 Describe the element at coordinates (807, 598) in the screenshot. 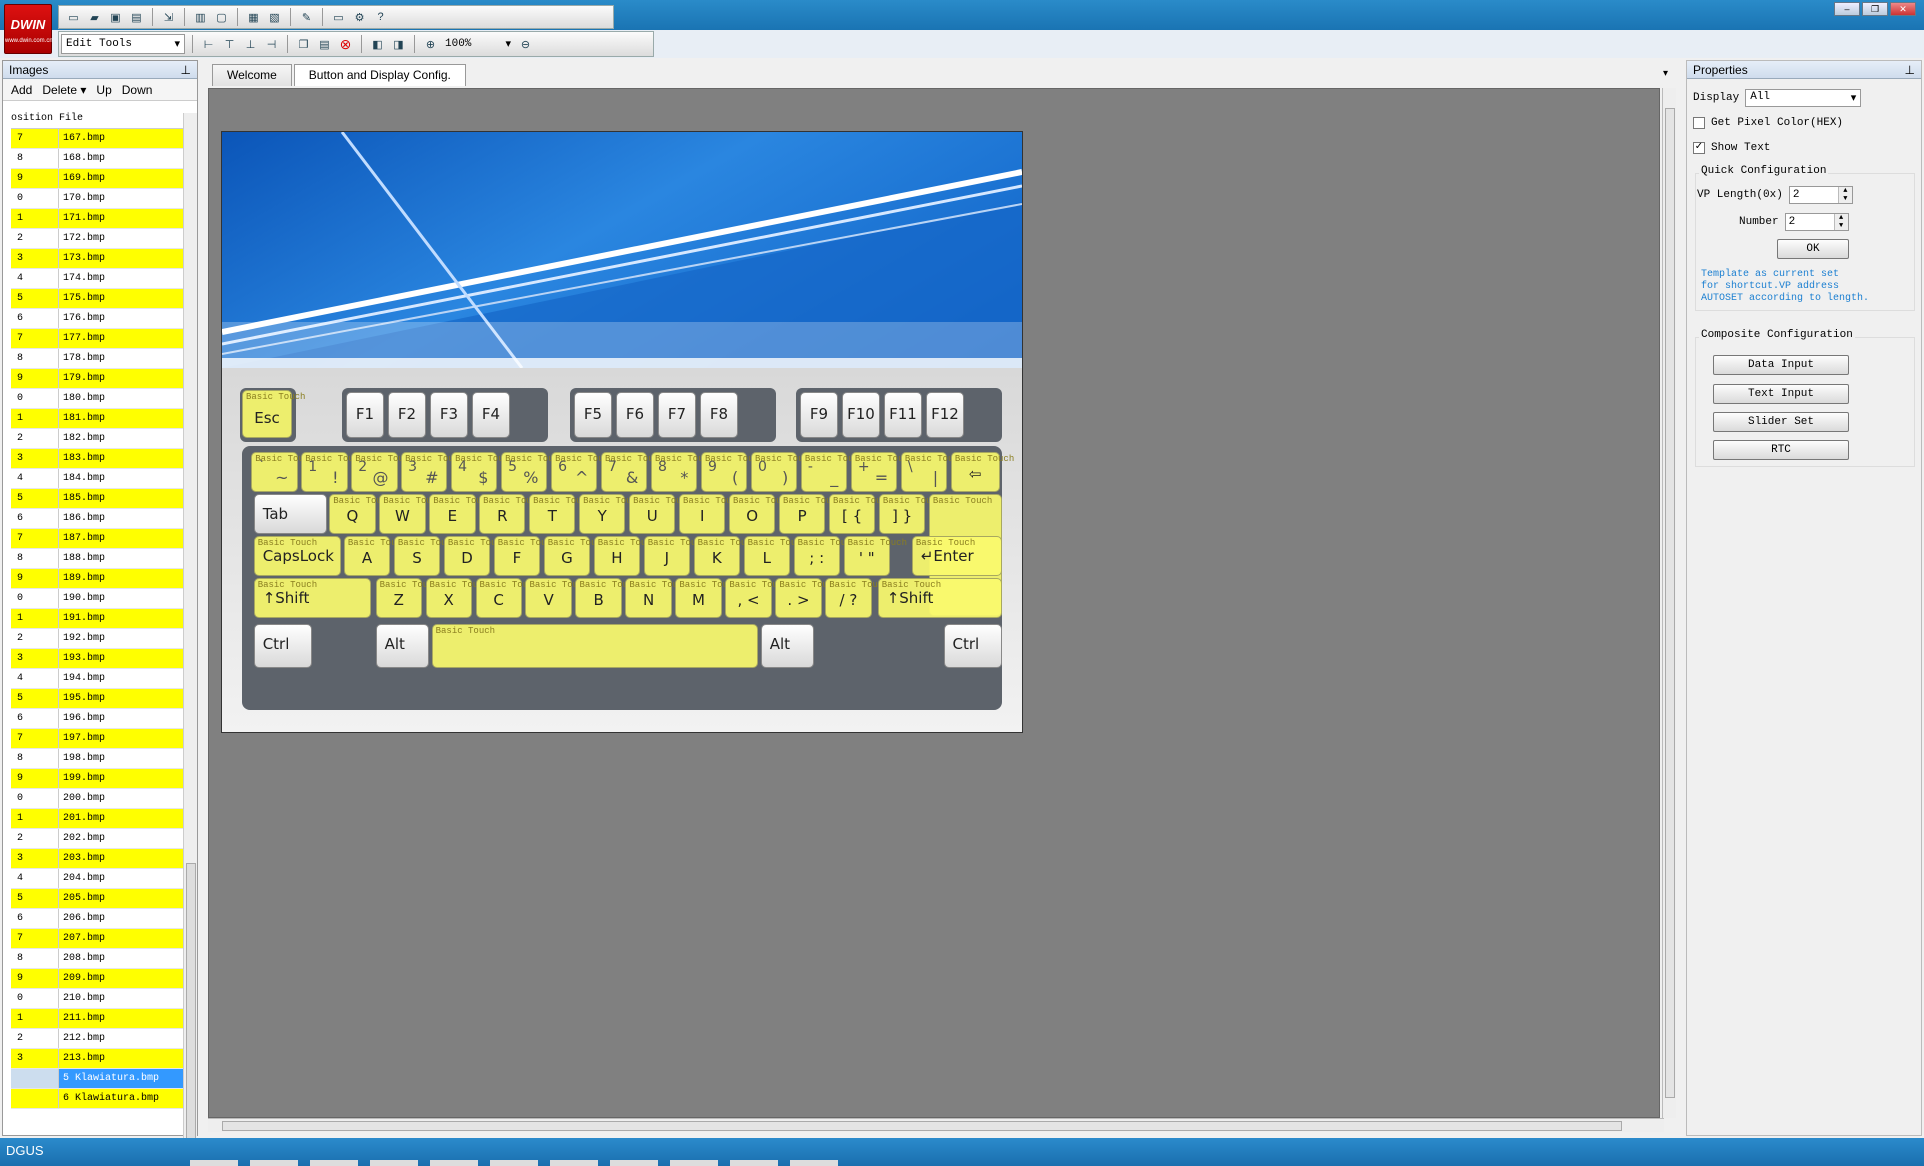

I see `key-letter: Basic Touch. >` at that location.